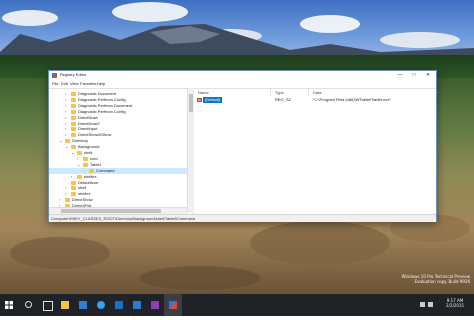 This screenshot has width=474, height=320. What do you see at coordinates (317, 92) in the screenshot?
I see `column-header-data: Data` at bounding box center [317, 92].